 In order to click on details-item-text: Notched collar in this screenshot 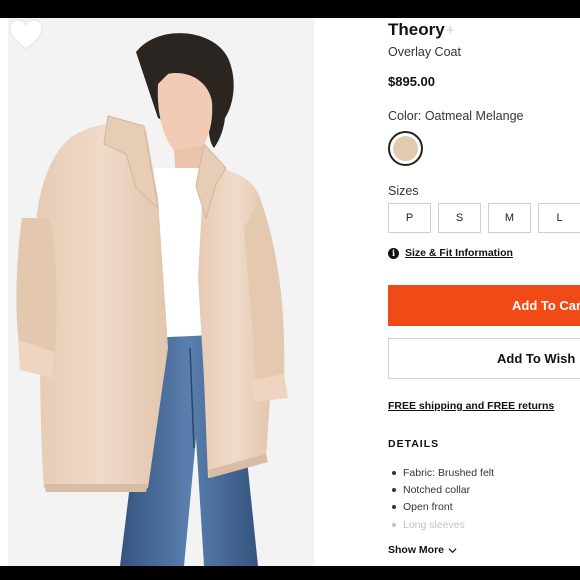, I will do `click(437, 489)`.